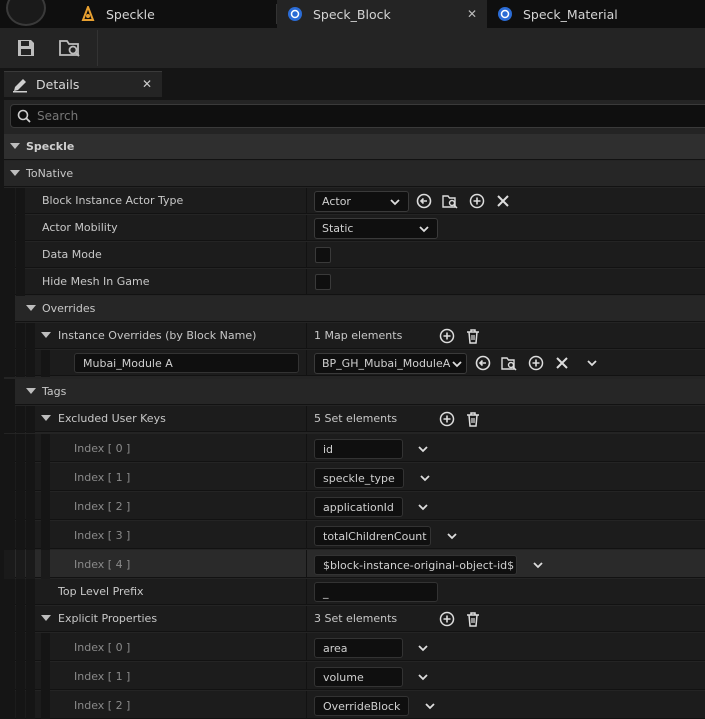  I want to click on map-value-dropdown: BP_GH_Mubai_ModuleA, so click(390, 363).